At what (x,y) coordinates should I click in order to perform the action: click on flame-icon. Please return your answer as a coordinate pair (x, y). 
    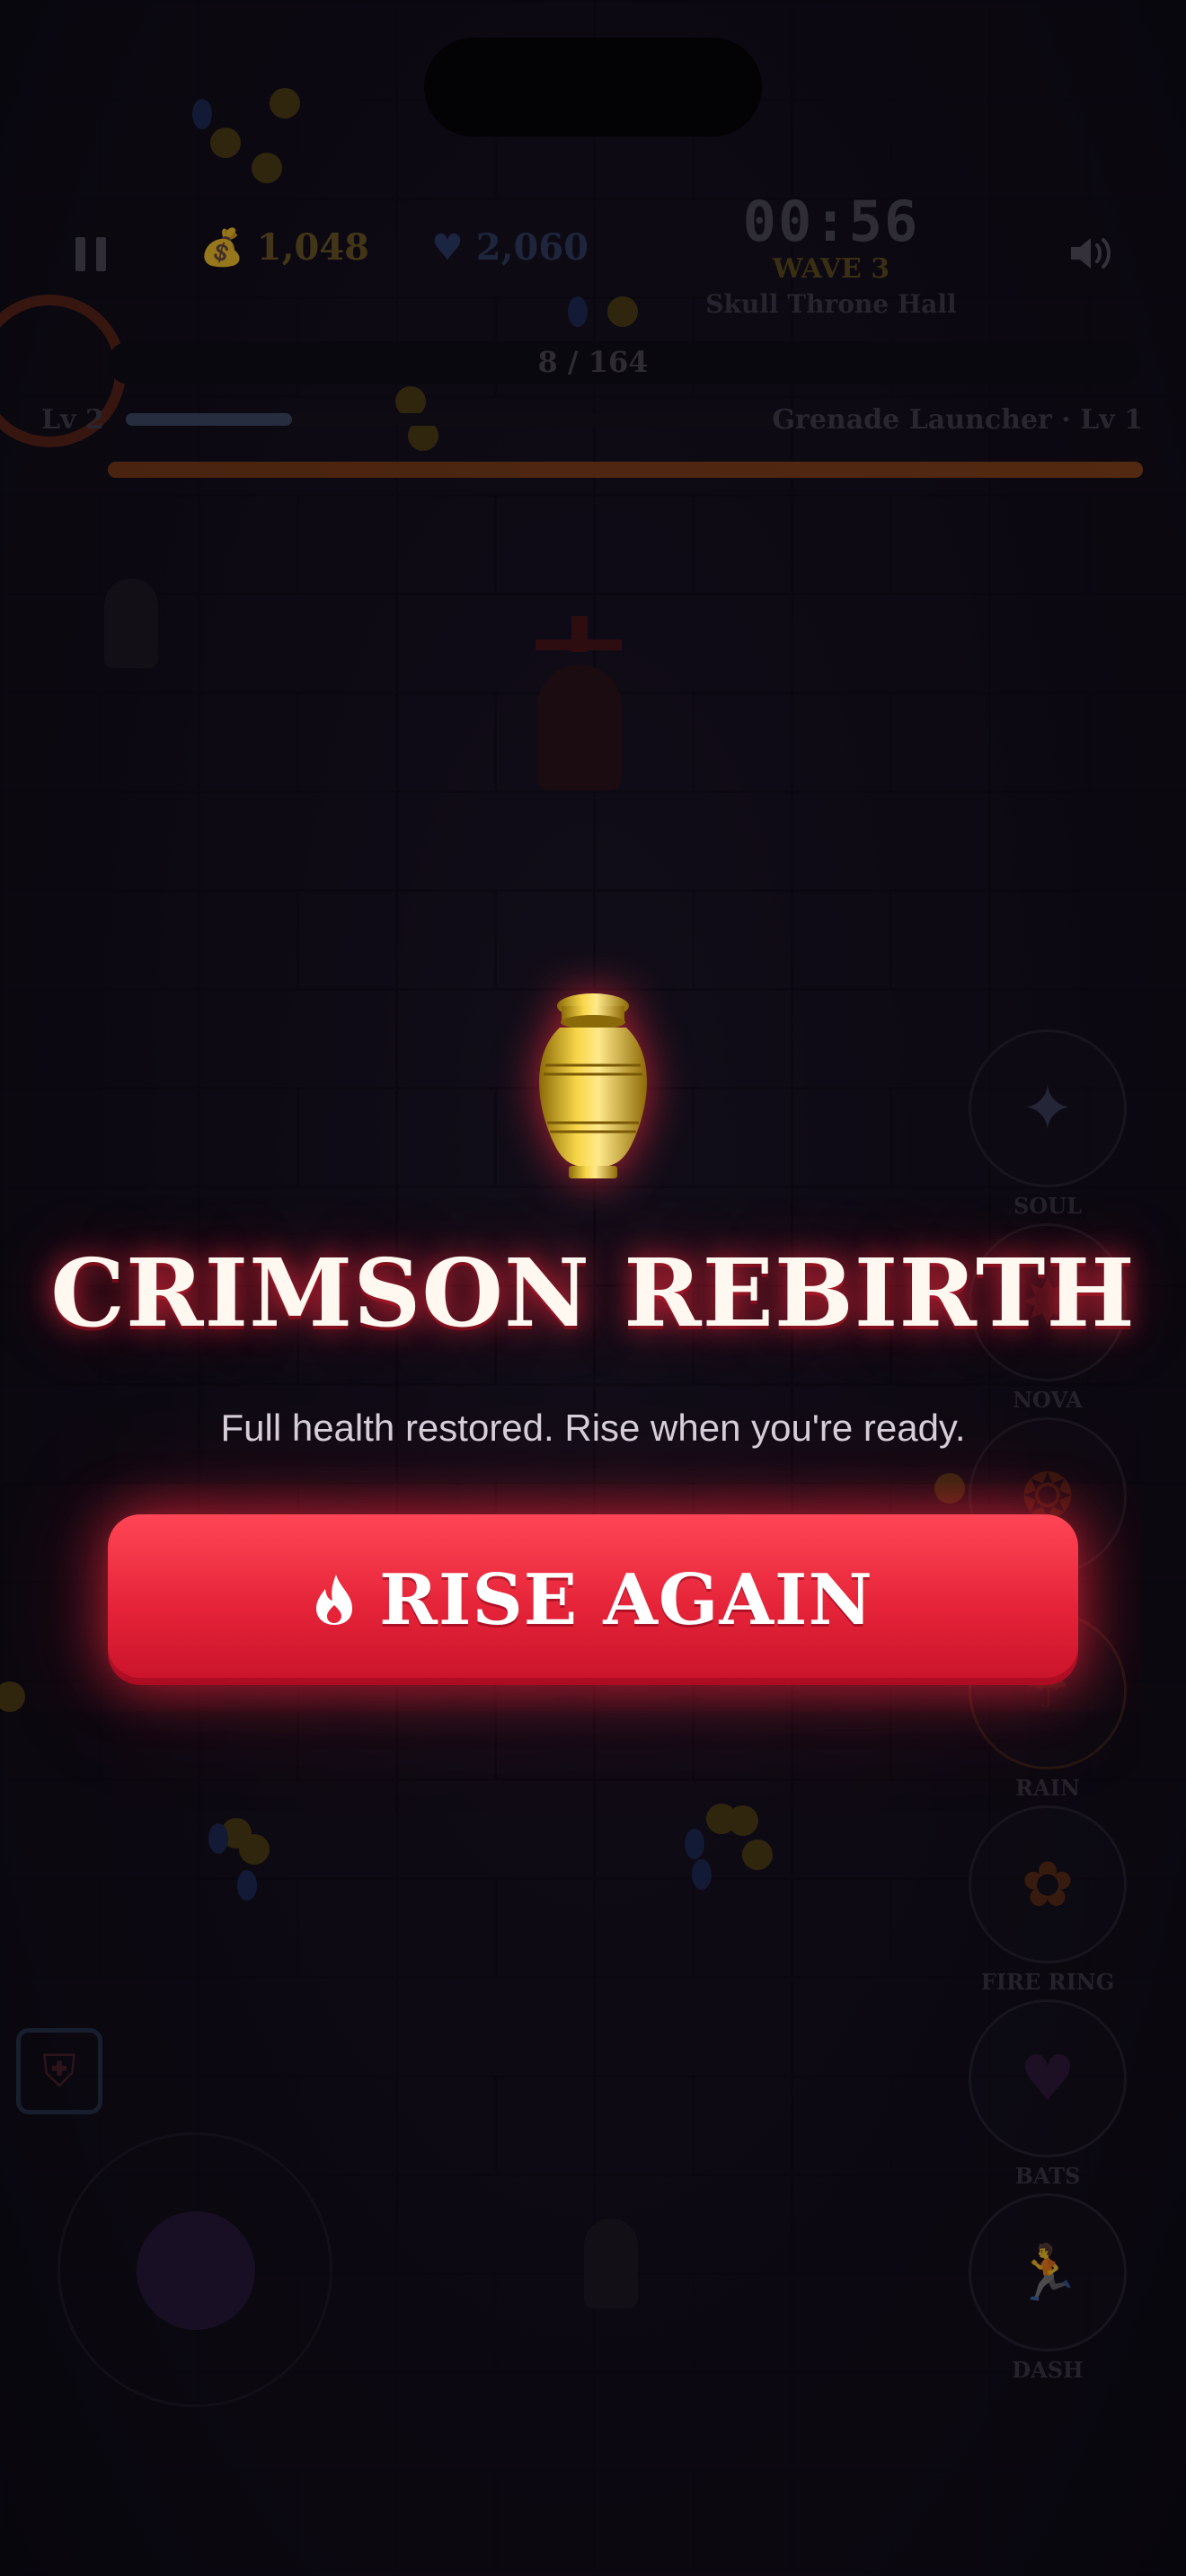
    Looking at the image, I should click on (334, 1600).